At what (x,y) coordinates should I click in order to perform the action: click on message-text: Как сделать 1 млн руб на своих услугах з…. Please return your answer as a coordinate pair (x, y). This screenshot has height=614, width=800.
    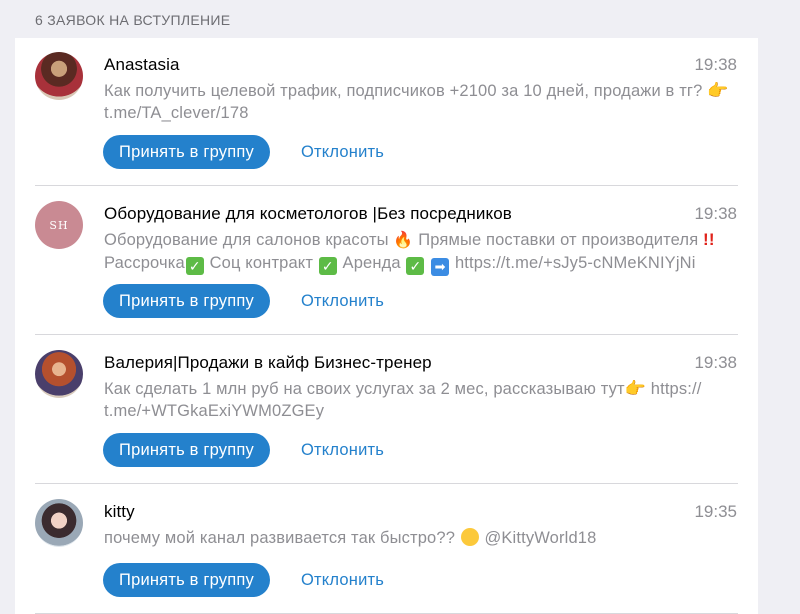
    Looking at the image, I should click on (364, 389).